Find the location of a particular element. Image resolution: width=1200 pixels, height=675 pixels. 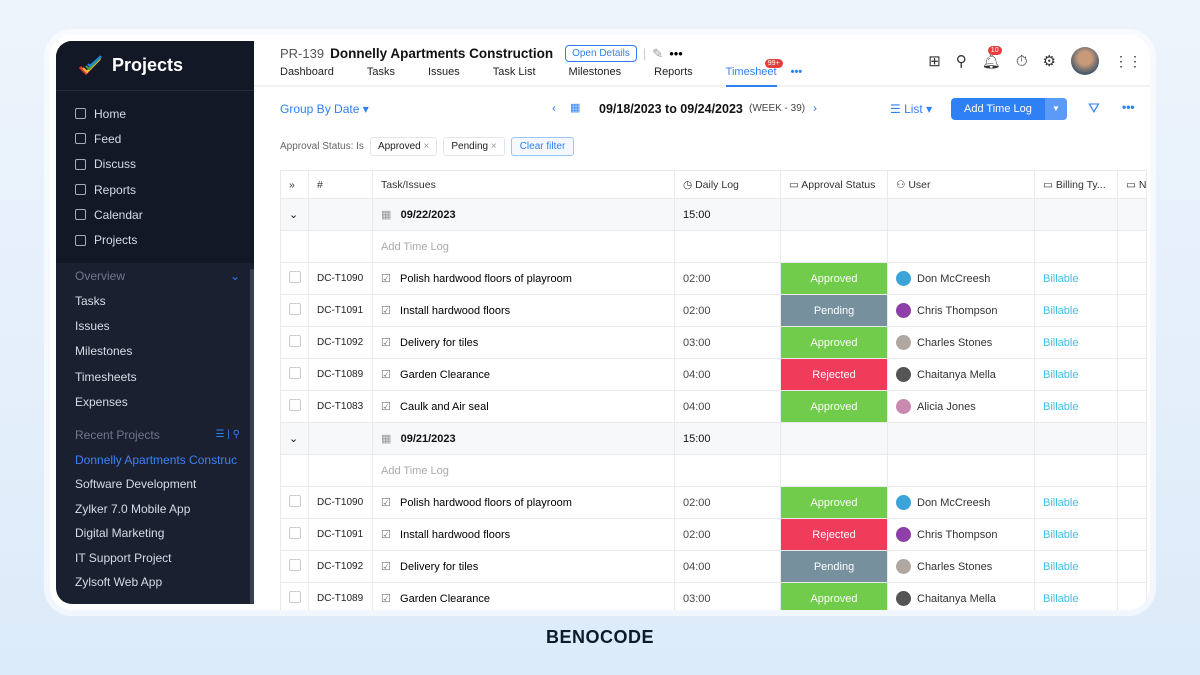

sidebar-item-discuss: Discuss is located at coordinates (155, 164).